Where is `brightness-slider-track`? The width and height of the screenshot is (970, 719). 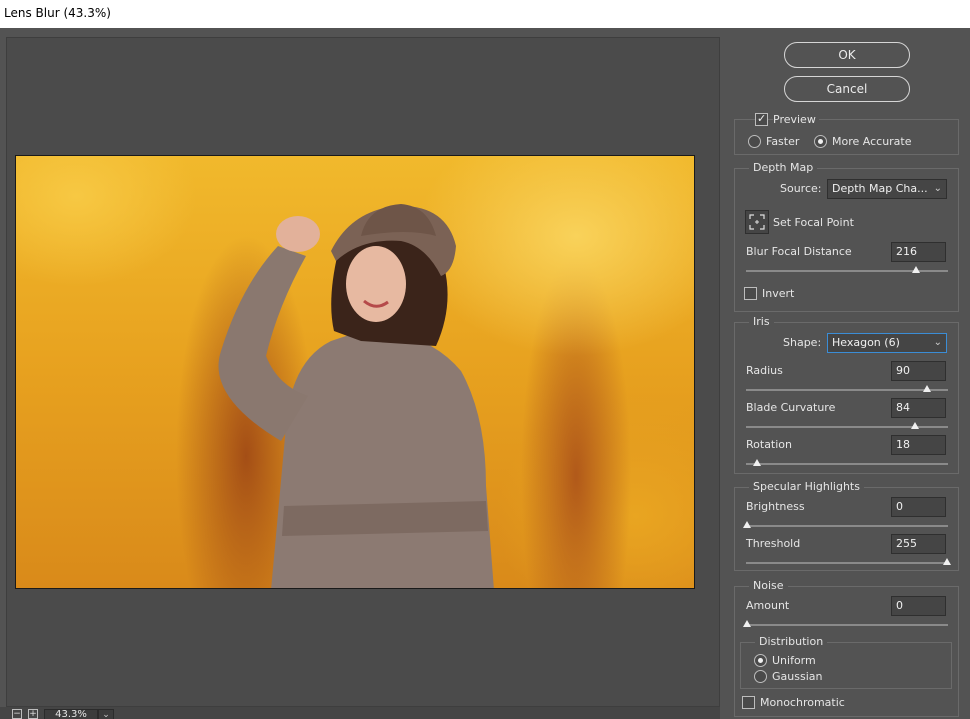
brightness-slider-track is located at coordinates (847, 526).